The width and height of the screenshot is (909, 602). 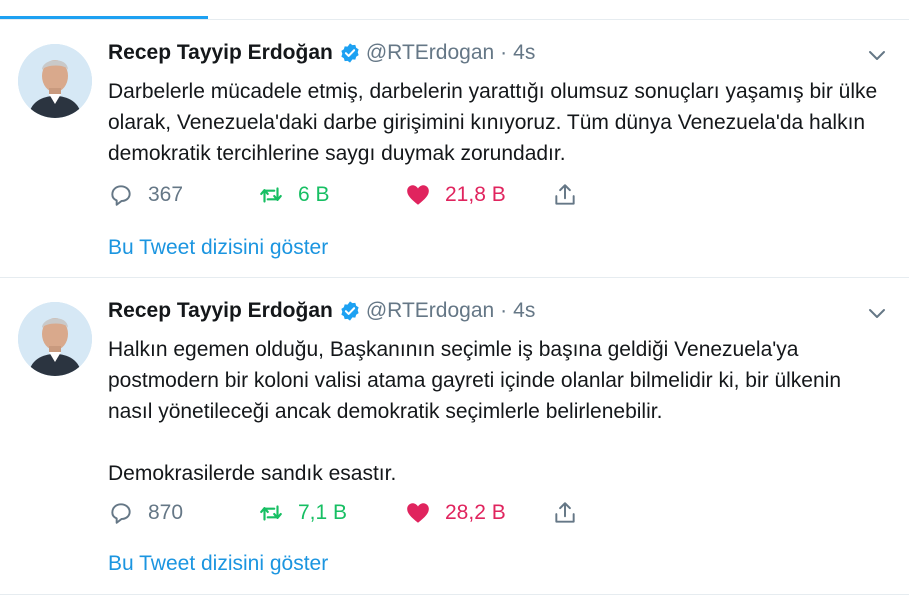 What do you see at coordinates (145, 195) in the screenshot?
I see `reply-button: 367` at bounding box center [145, 195].